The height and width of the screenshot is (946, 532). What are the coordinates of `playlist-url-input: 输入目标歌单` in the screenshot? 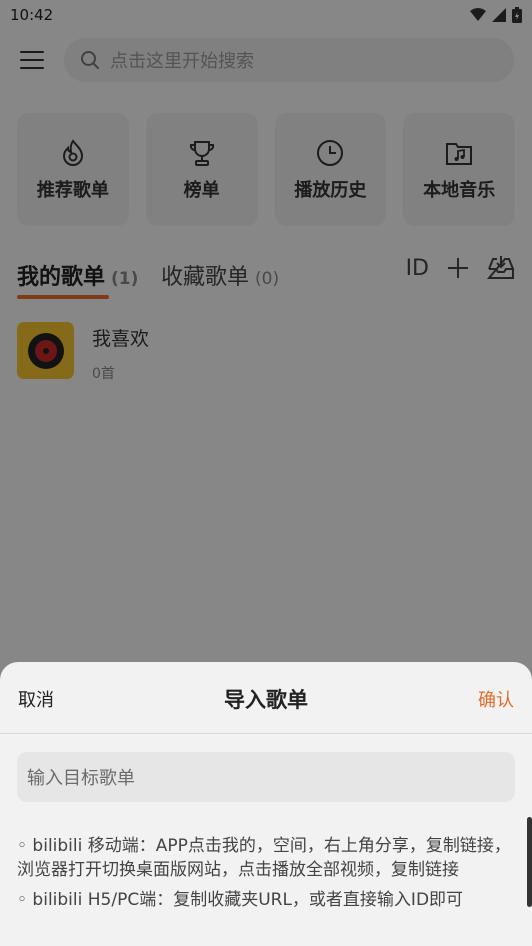 It's located at (266, 777).